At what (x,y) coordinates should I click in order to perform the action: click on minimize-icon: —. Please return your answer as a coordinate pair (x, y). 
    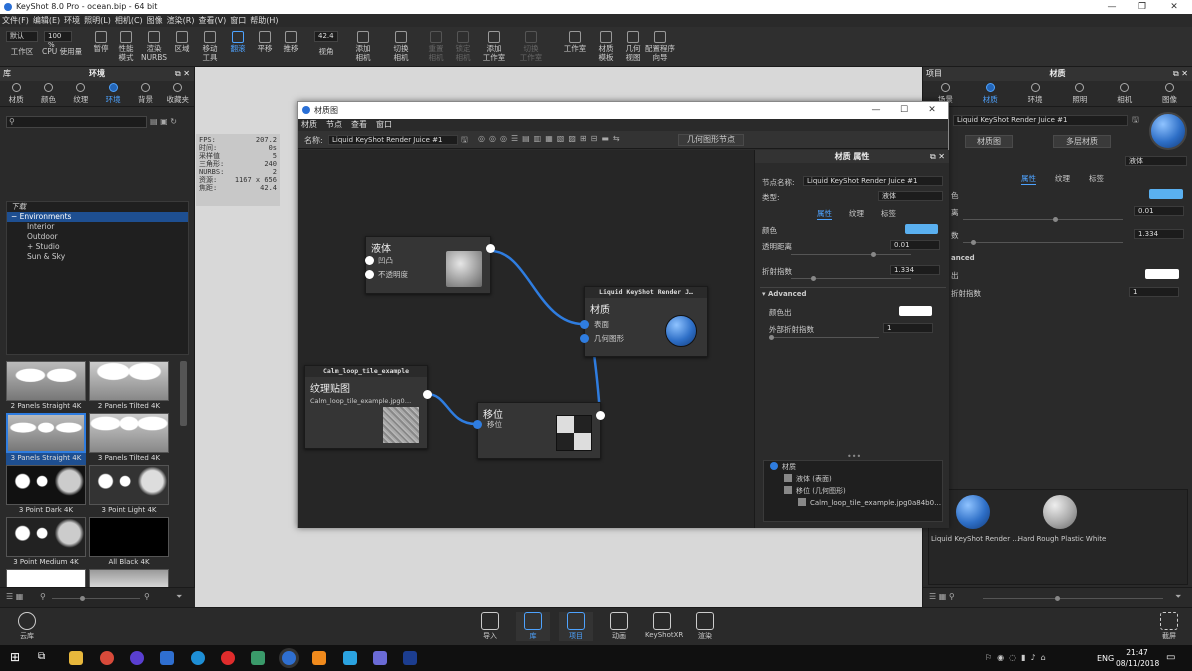
    Looking at the image, I should click on (876, 110).